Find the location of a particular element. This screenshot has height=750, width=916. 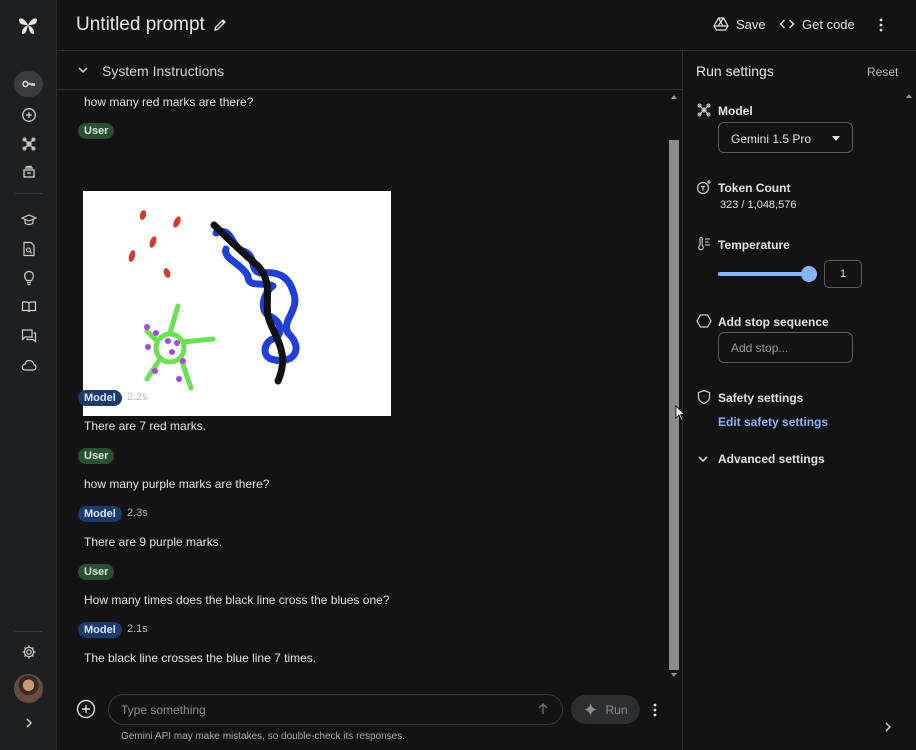

stop-sequence-input is located at coordinates (785, 347).